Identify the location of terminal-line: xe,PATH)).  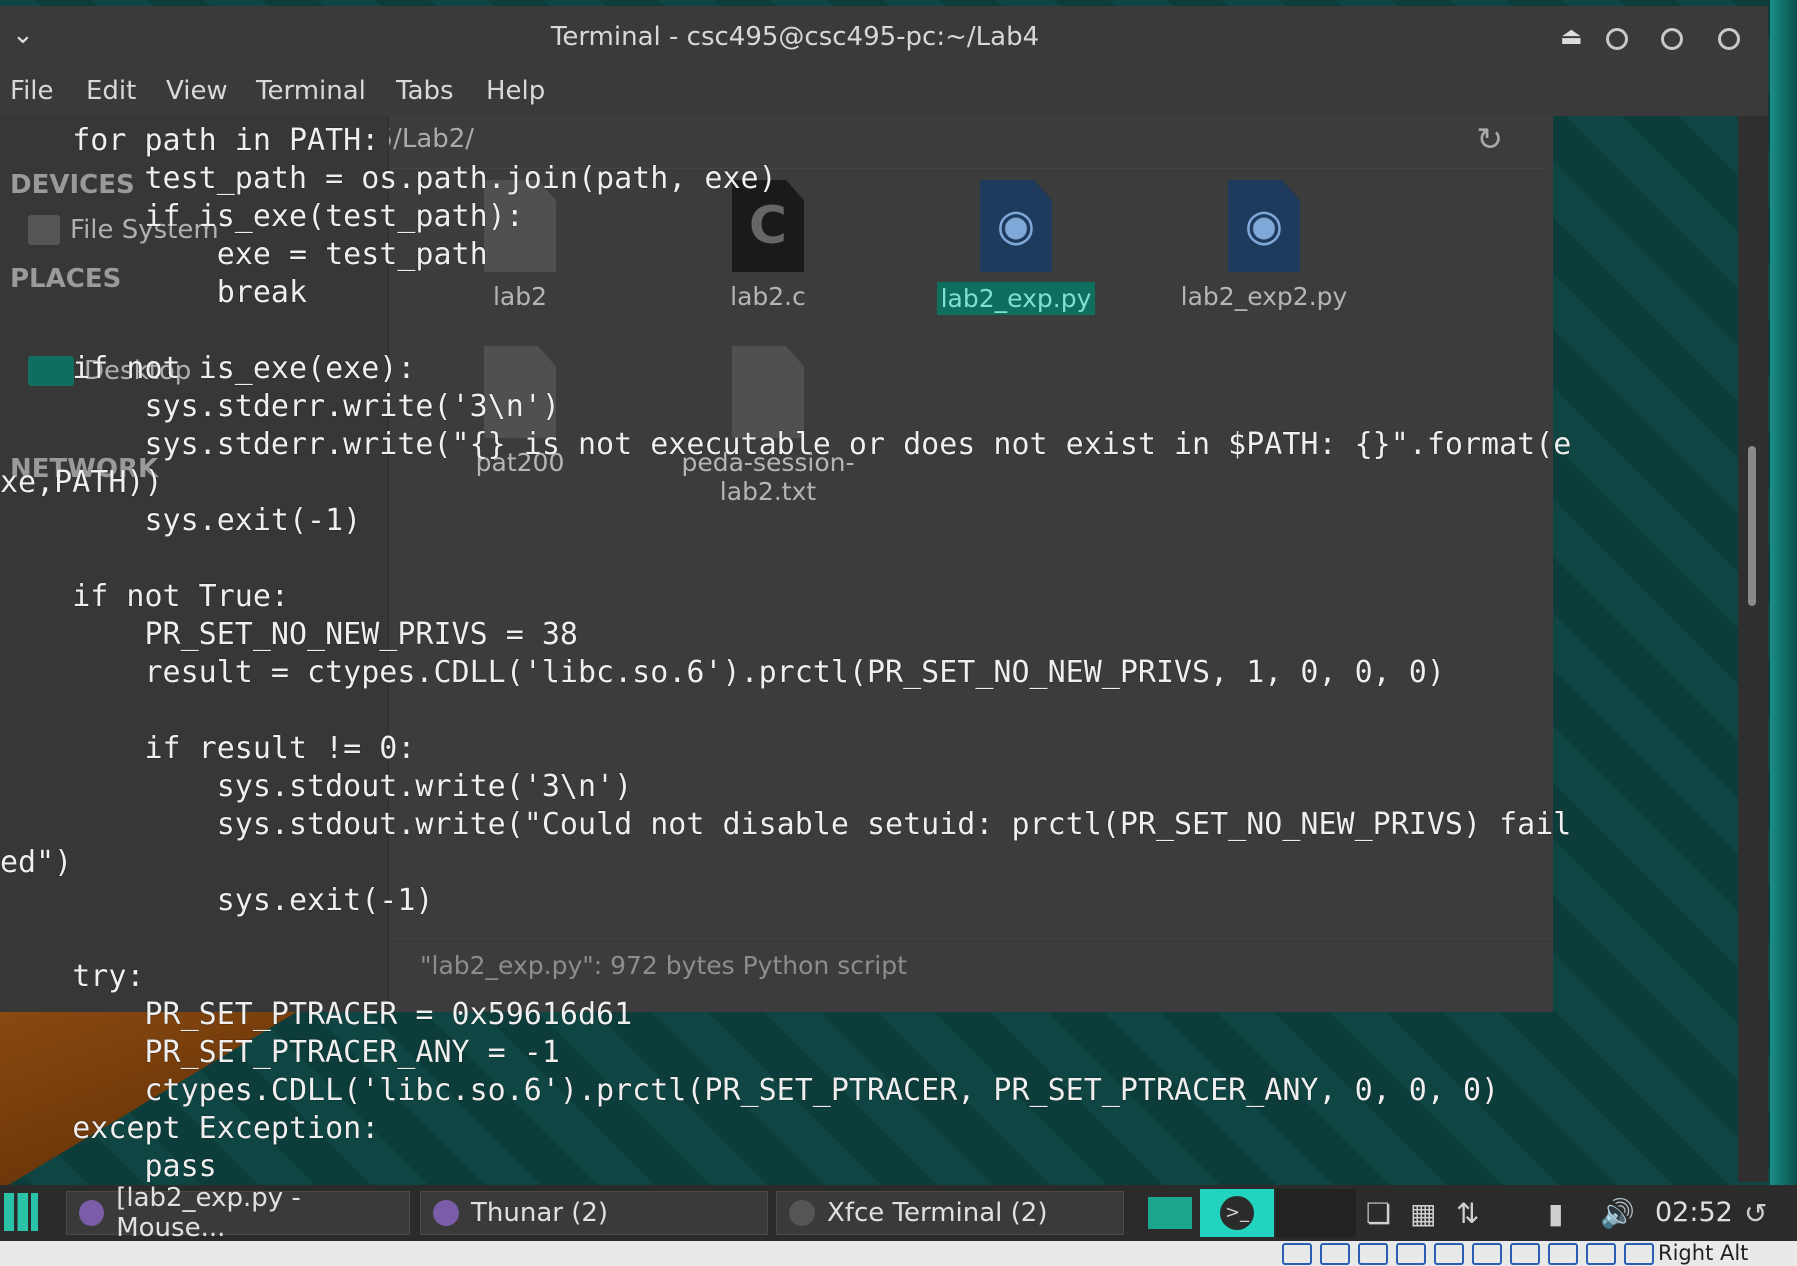
(81, 482).